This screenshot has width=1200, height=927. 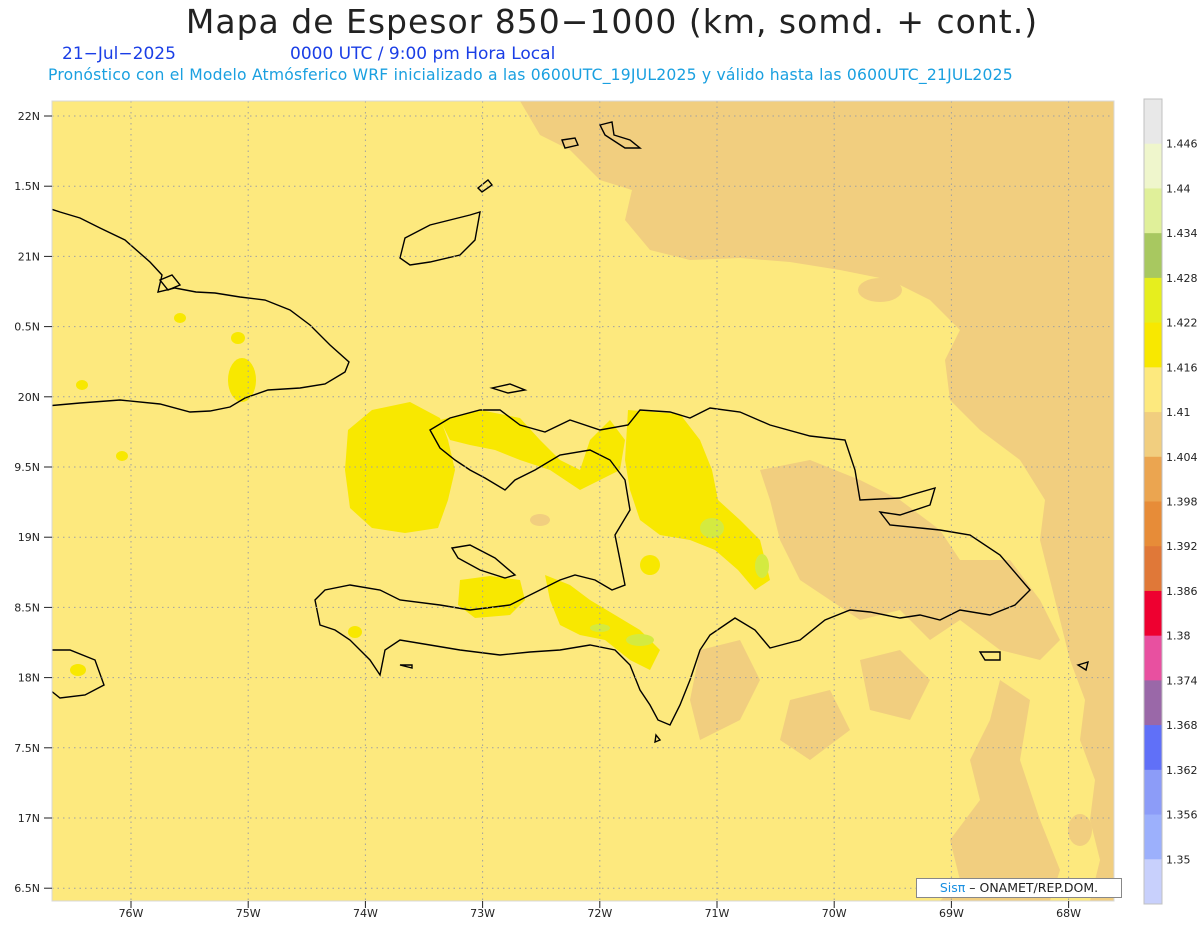 I want to click on high-area-jamaica, so click(x=78, y=670).